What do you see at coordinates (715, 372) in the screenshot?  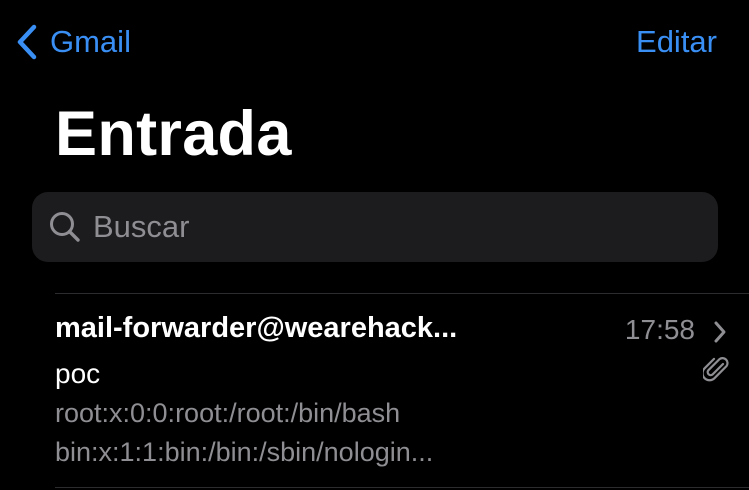 I see `paperclip-icon` at bounding box center [715, 372].